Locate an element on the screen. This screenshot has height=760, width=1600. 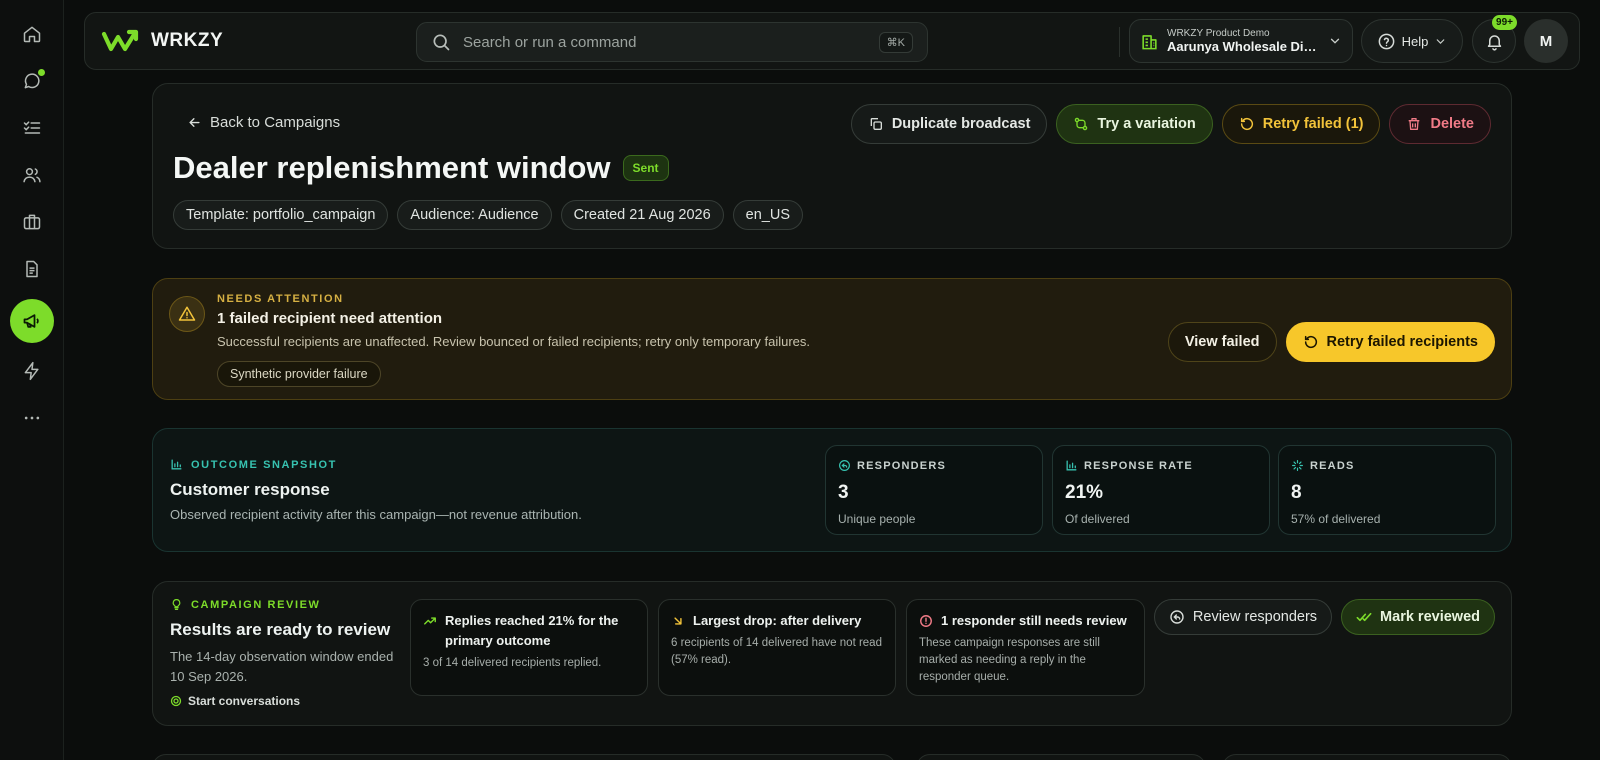
warning-icon is located at coordinates (187, 314).